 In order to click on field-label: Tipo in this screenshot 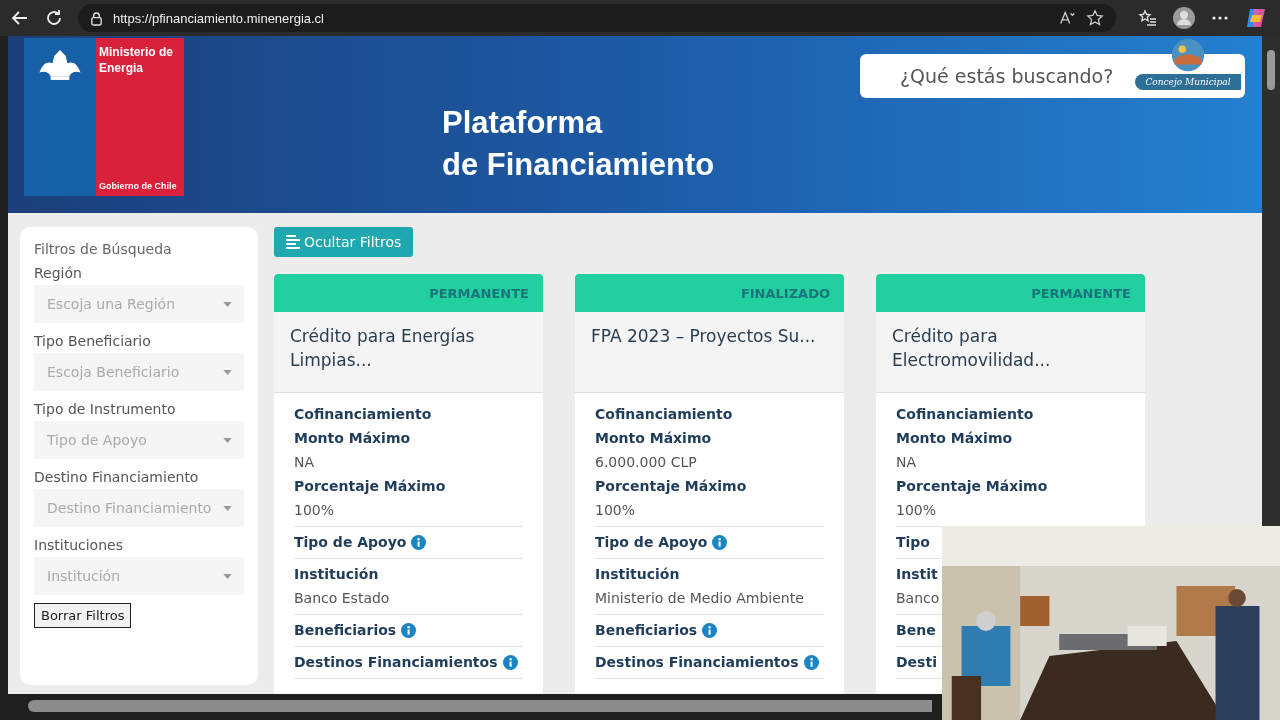, I will do `click(913, 542)`.